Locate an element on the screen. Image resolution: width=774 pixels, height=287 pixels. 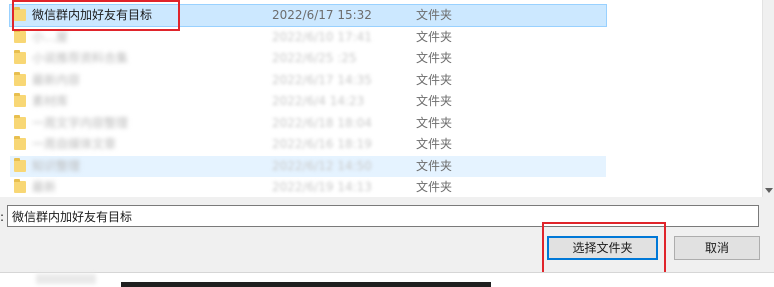
file-name: 微信群内加好友有目标 is located at coordinates (92, 15).